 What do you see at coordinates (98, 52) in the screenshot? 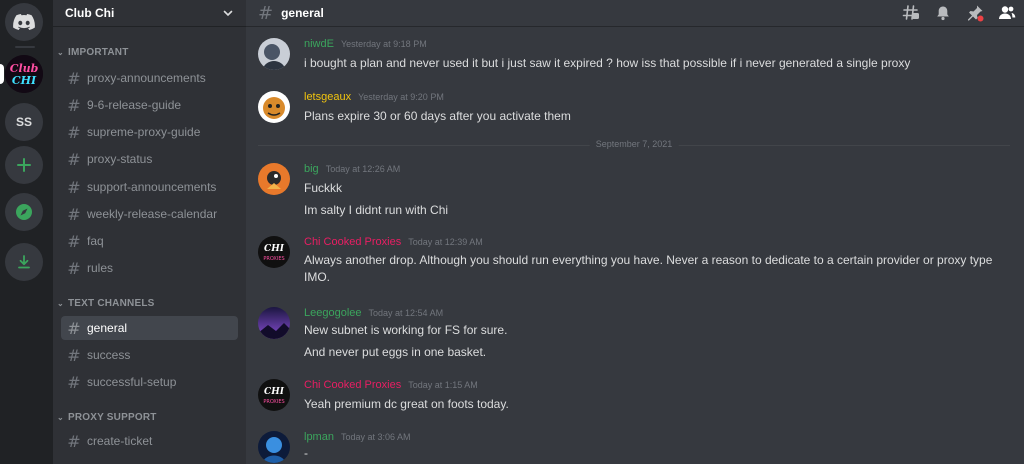
I see `category-label: IMPORTANT` at bounding box center [98, 52].